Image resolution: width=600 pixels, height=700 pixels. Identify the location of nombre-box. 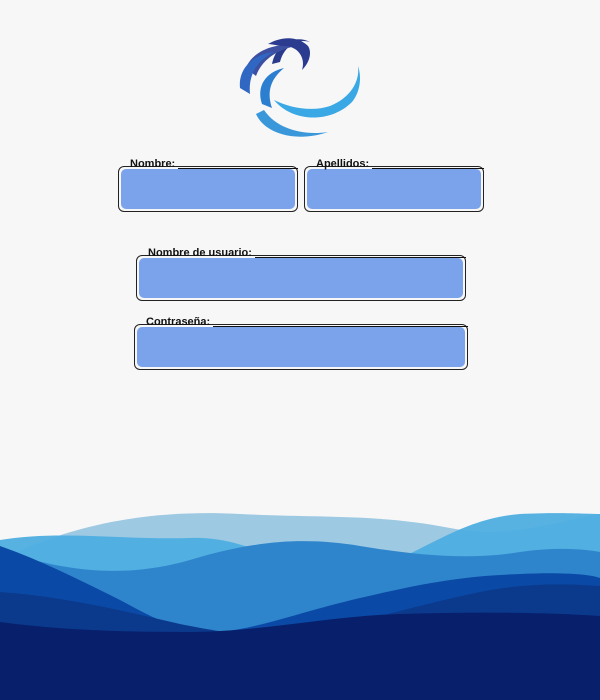
(208, 189).